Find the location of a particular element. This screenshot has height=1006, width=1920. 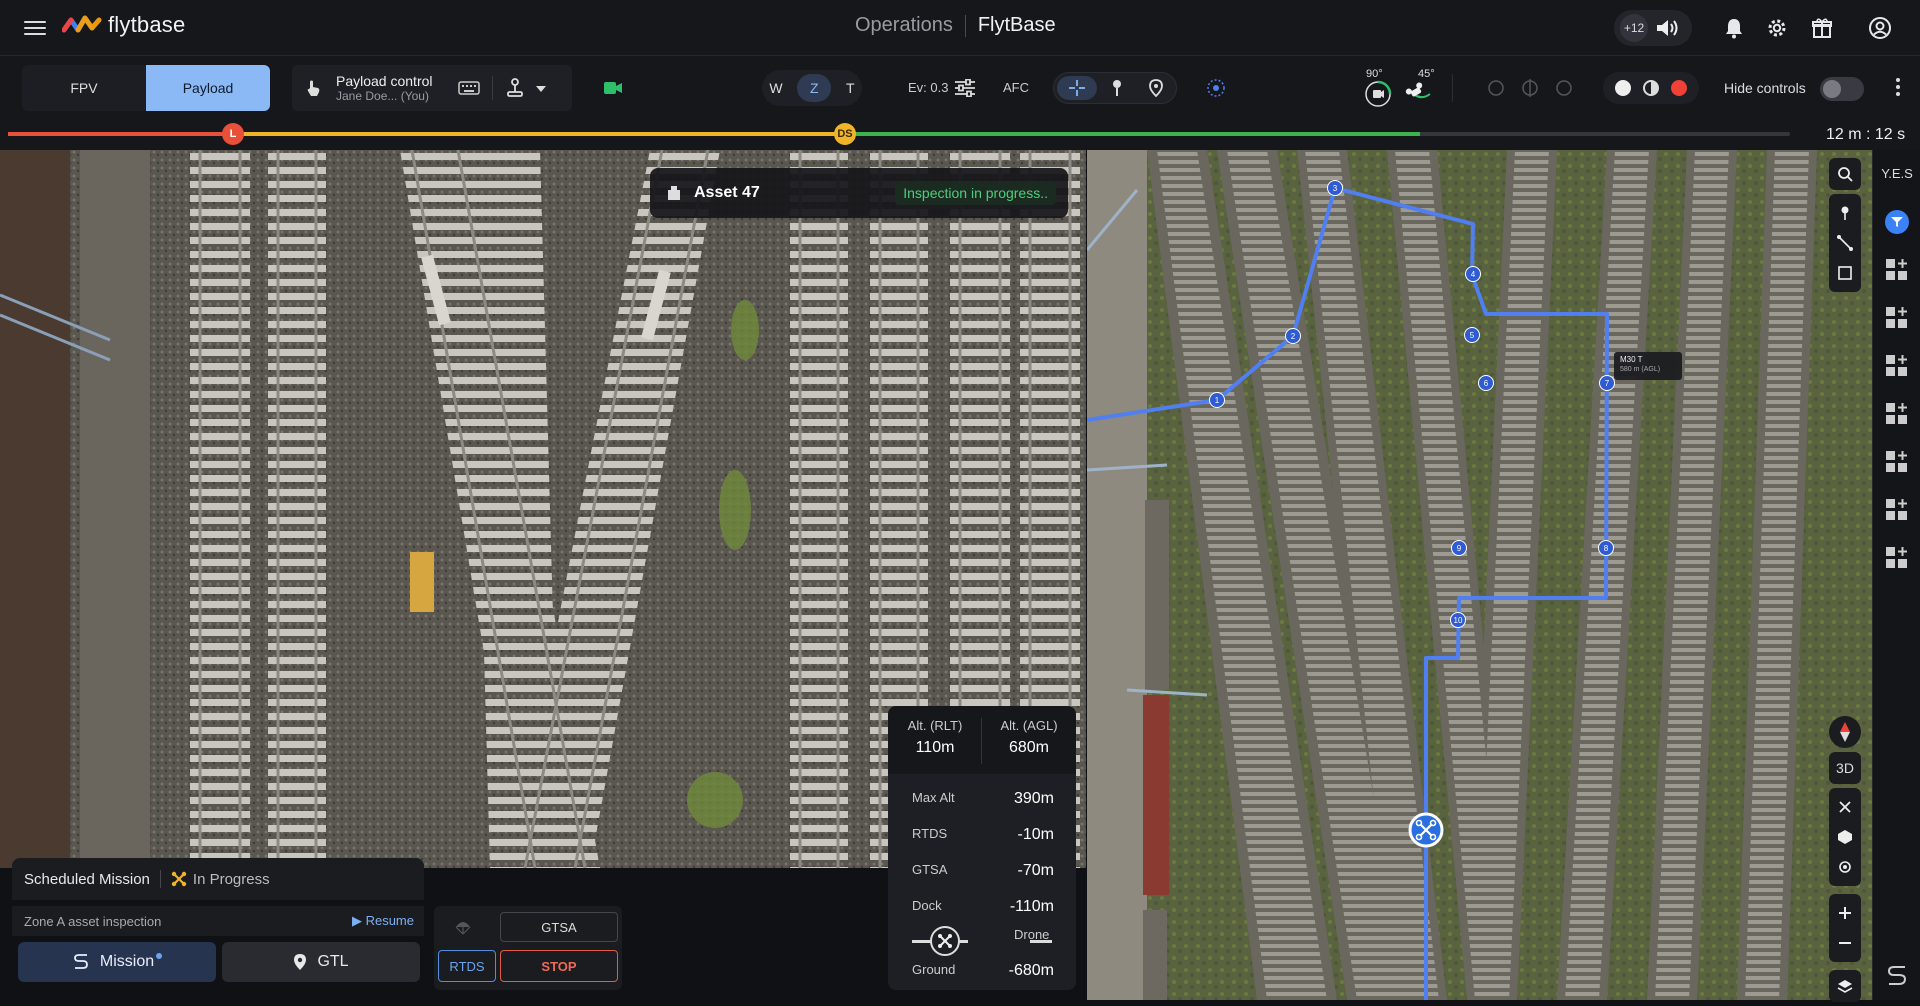

map-area-tool is located at coordinates (1845, 273).